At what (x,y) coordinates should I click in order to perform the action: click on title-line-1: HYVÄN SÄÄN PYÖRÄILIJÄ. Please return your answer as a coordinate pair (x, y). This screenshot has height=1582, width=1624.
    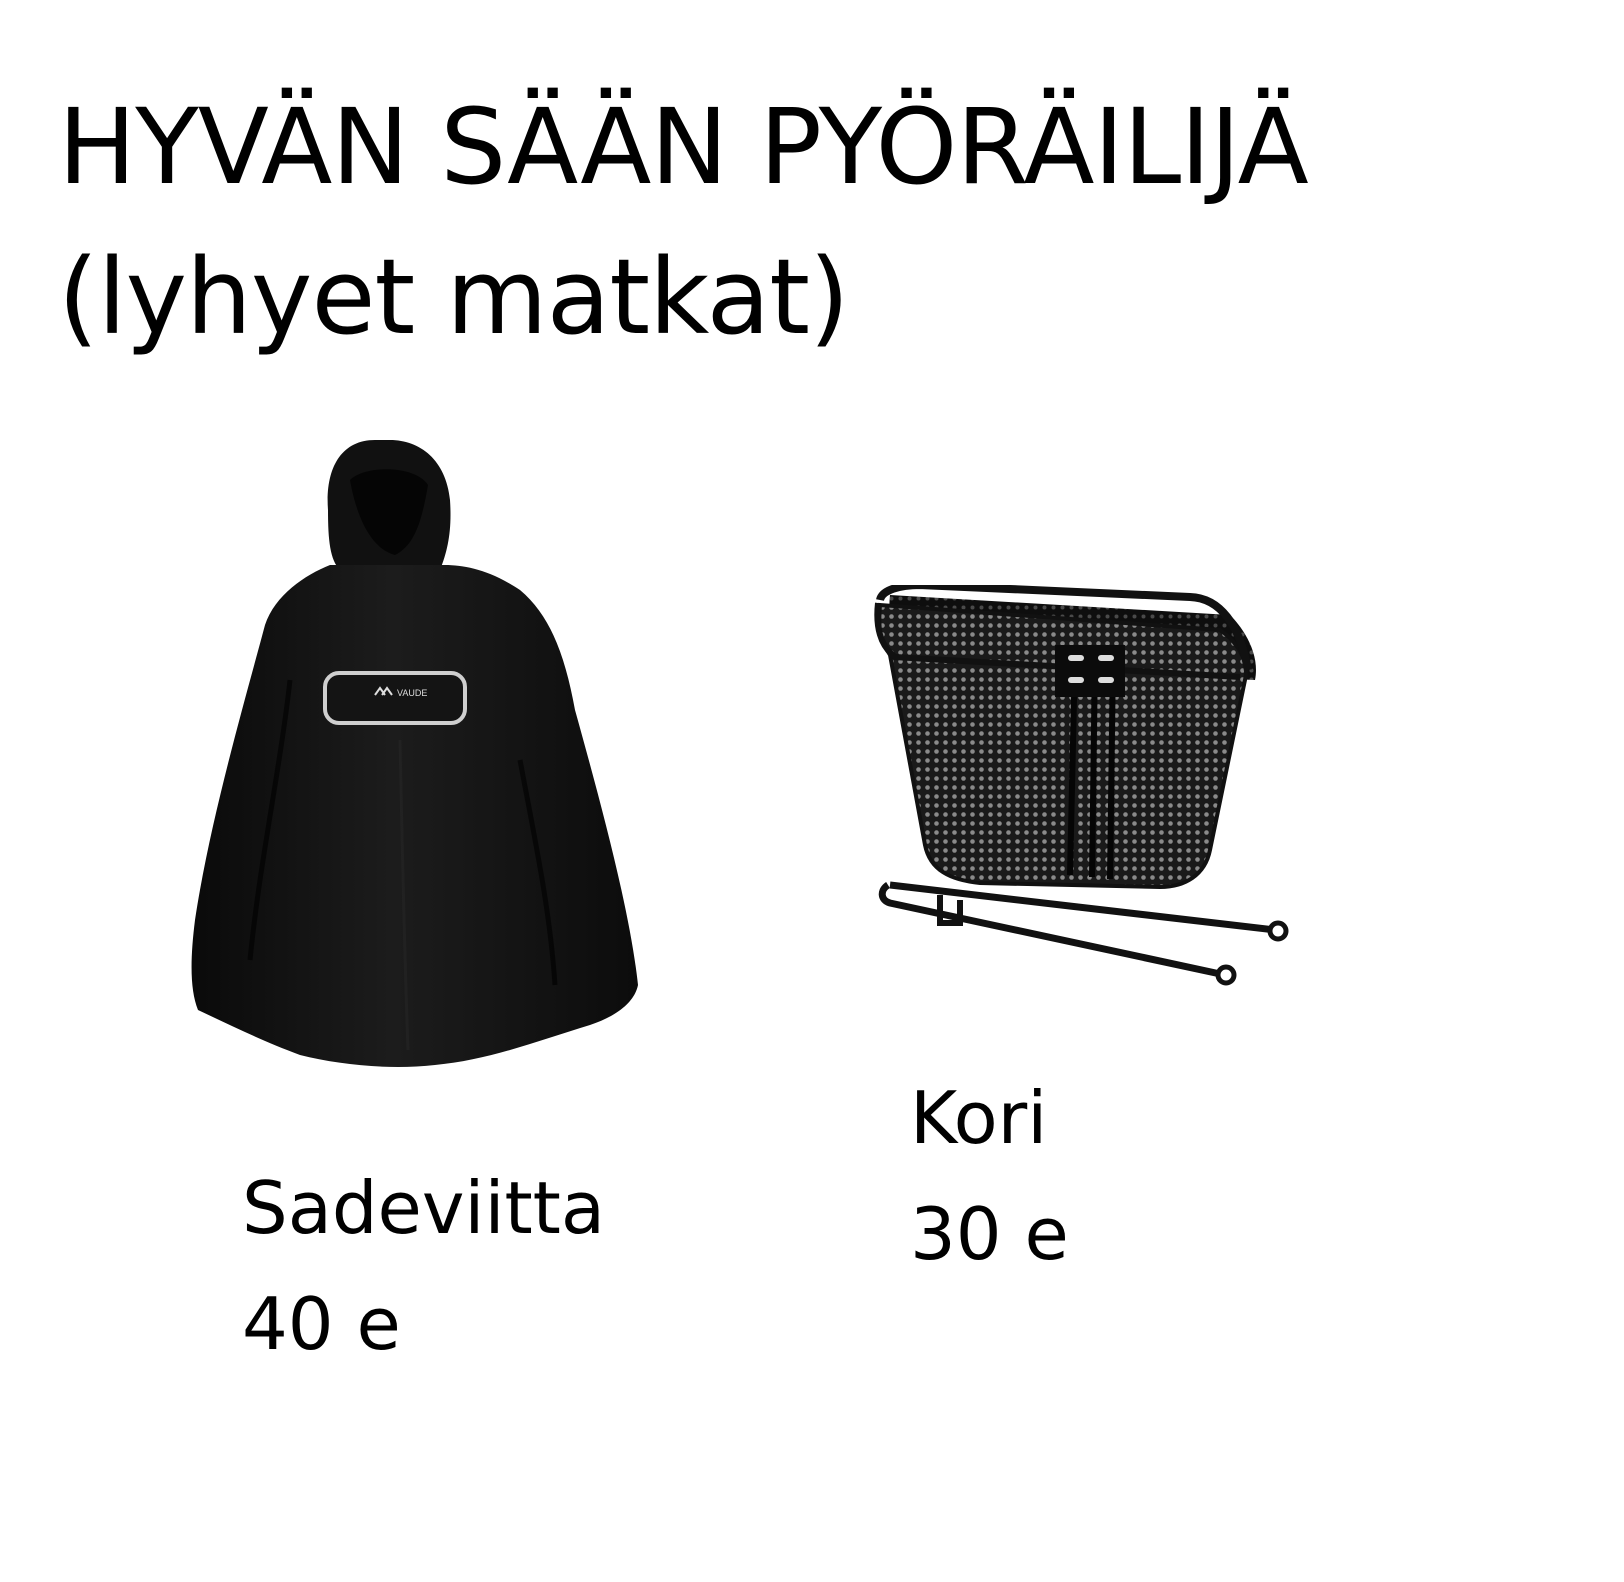
    Looking at the image, I should click on (683, 147).